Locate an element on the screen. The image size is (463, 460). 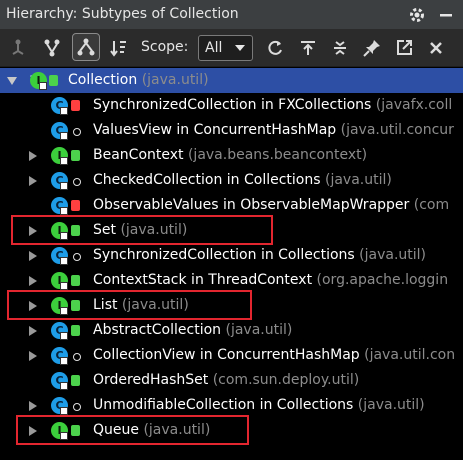
tree-row: C OrderedHashSet (com.sun.deploy.util) is located at coordinates (231, 380).